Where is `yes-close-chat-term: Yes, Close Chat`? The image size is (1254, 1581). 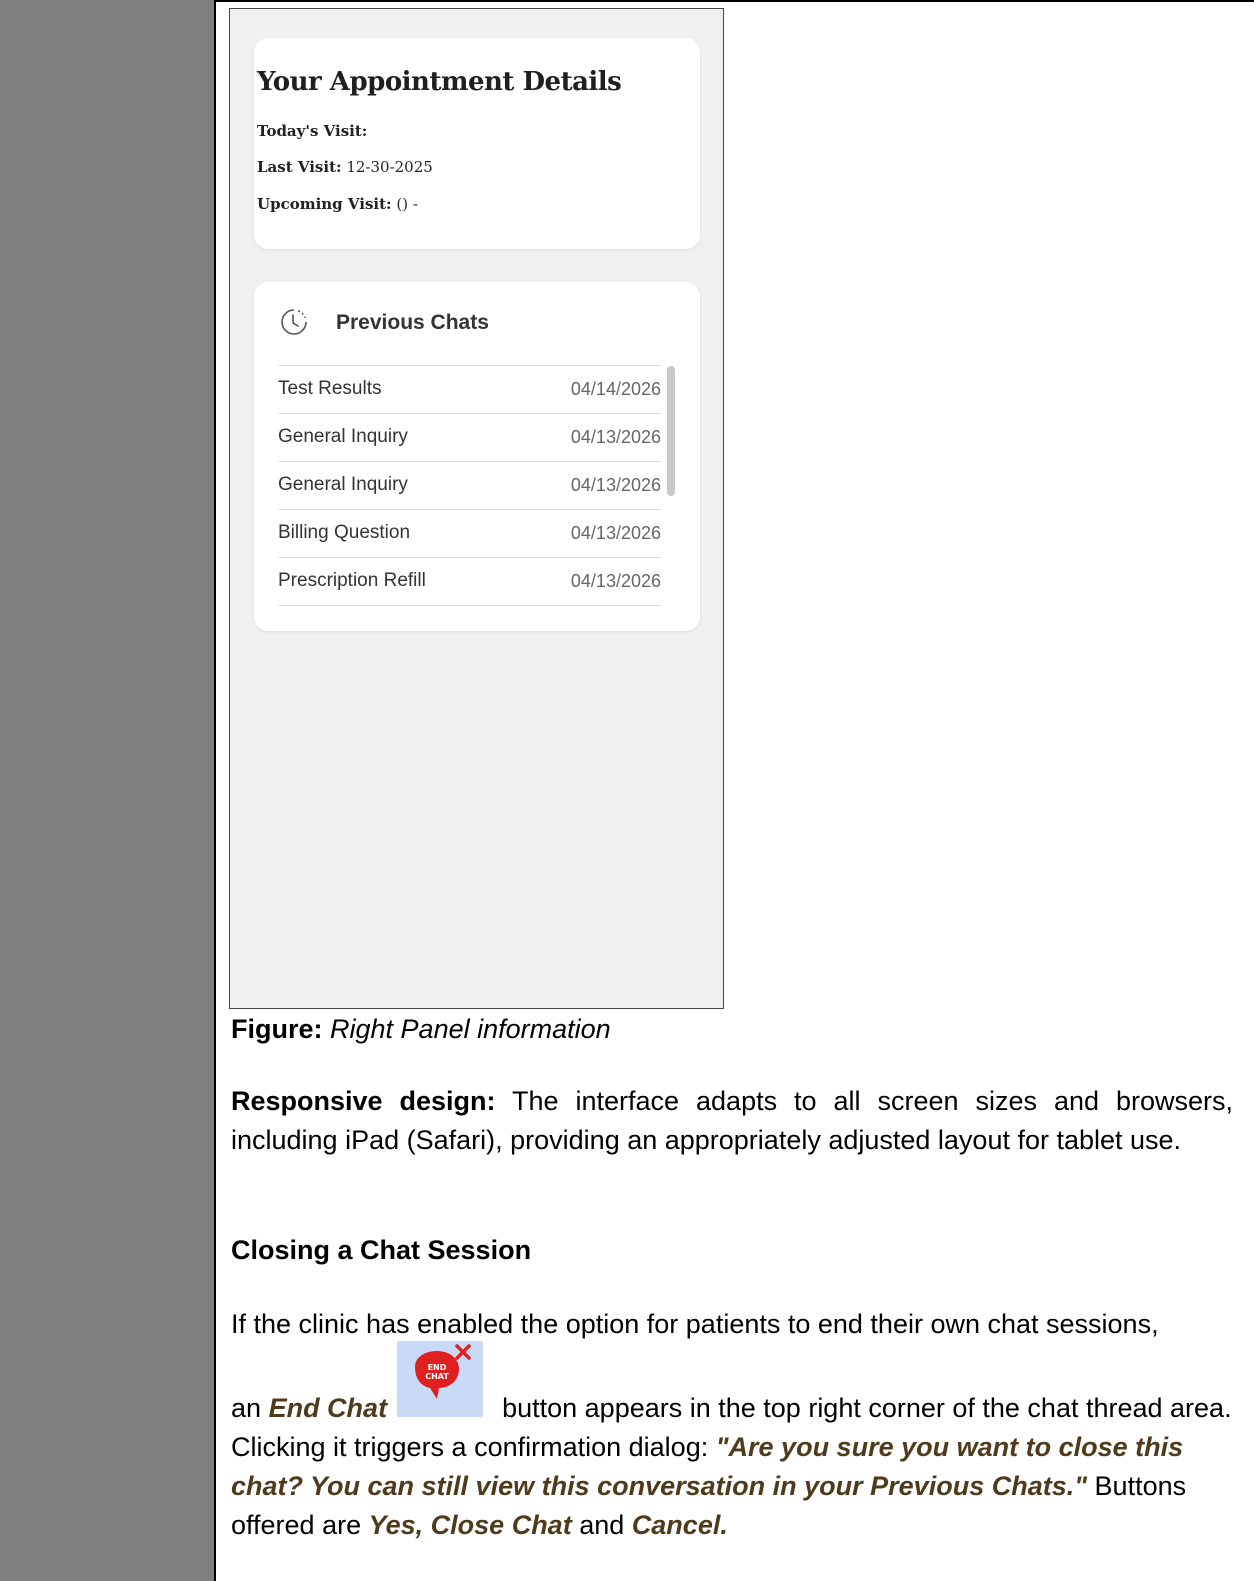 yes-close-chat-term: Yes, Close Chat is located at coordinates (470, 1525).